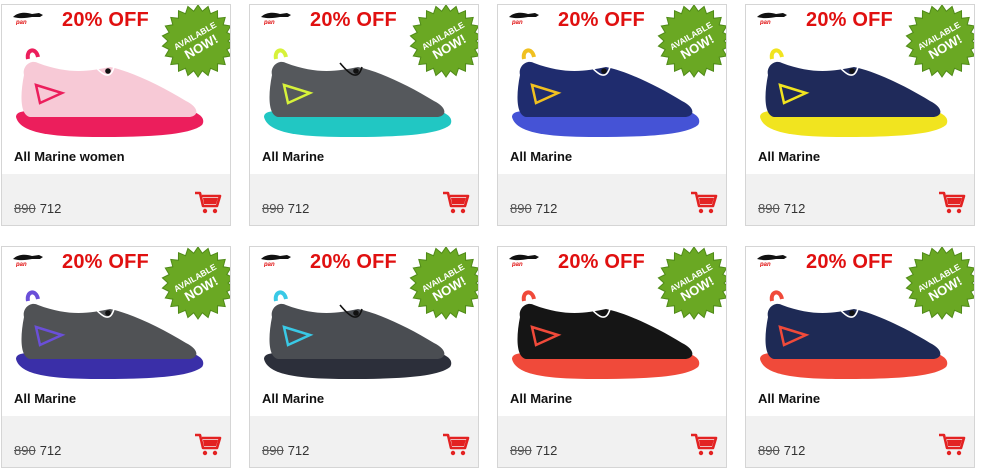 The width and height of the screenshot is (989, 472). Describe the element at coordinates (116, 157) in the screenshot. I see `product-name: All Marine women` at that location.